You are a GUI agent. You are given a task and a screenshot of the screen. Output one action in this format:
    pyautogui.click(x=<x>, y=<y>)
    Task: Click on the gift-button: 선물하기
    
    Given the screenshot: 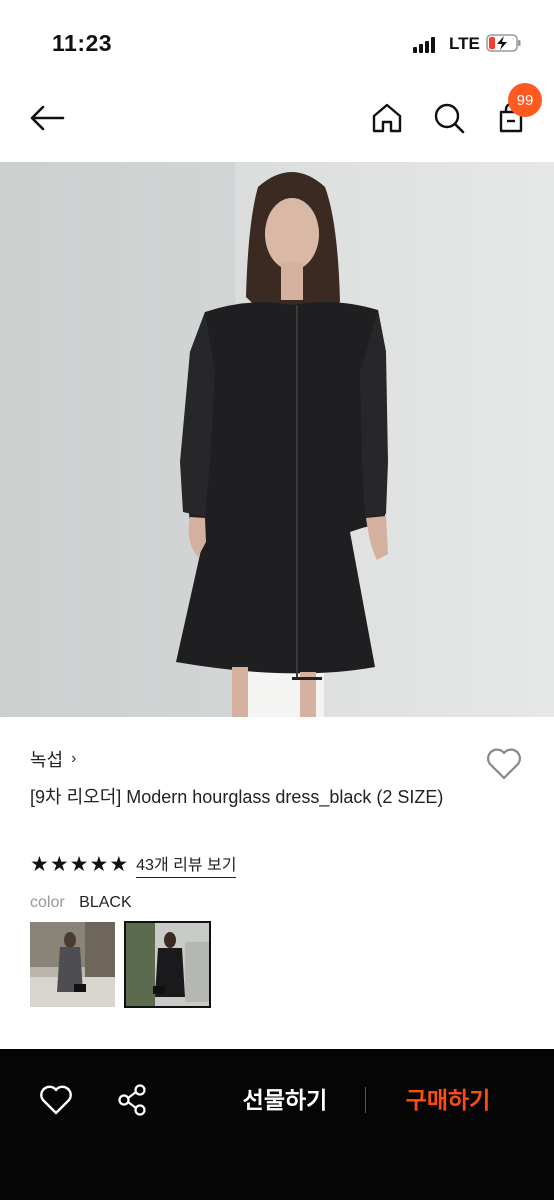 What is the action you would take?
    pyautogui.click(x=285, y=1100)
    